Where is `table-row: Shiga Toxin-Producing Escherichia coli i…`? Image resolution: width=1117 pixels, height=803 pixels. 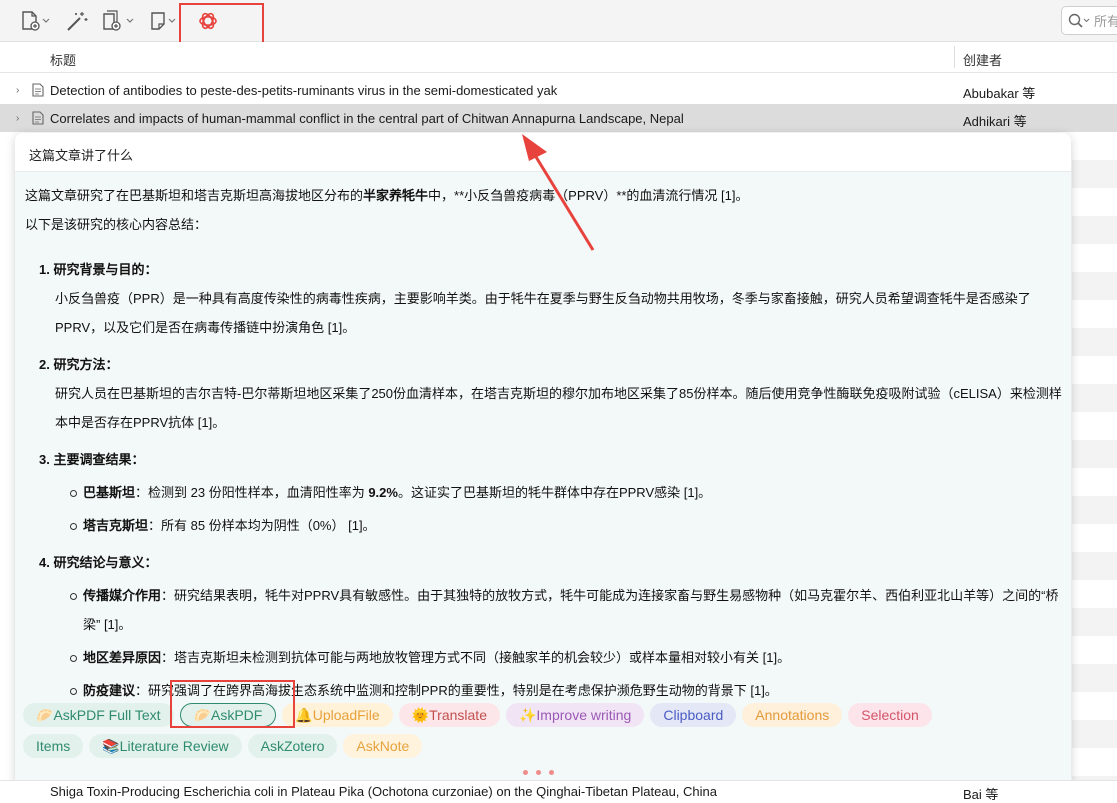 table-row: Shiga Toxin-Producing Escherichia coli i… is located at coordinates (558, 791).